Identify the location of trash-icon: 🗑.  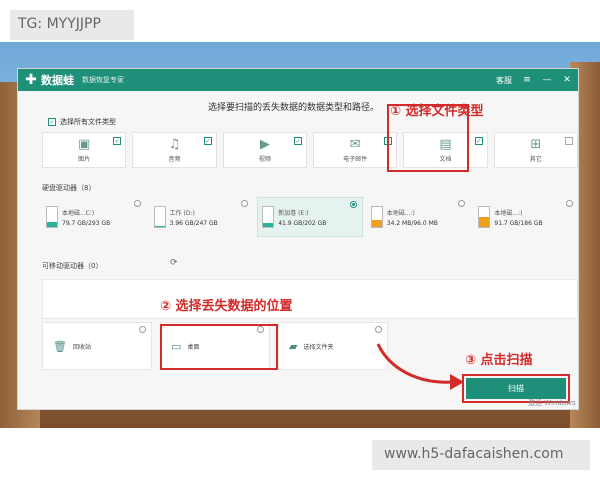
(60, 346).